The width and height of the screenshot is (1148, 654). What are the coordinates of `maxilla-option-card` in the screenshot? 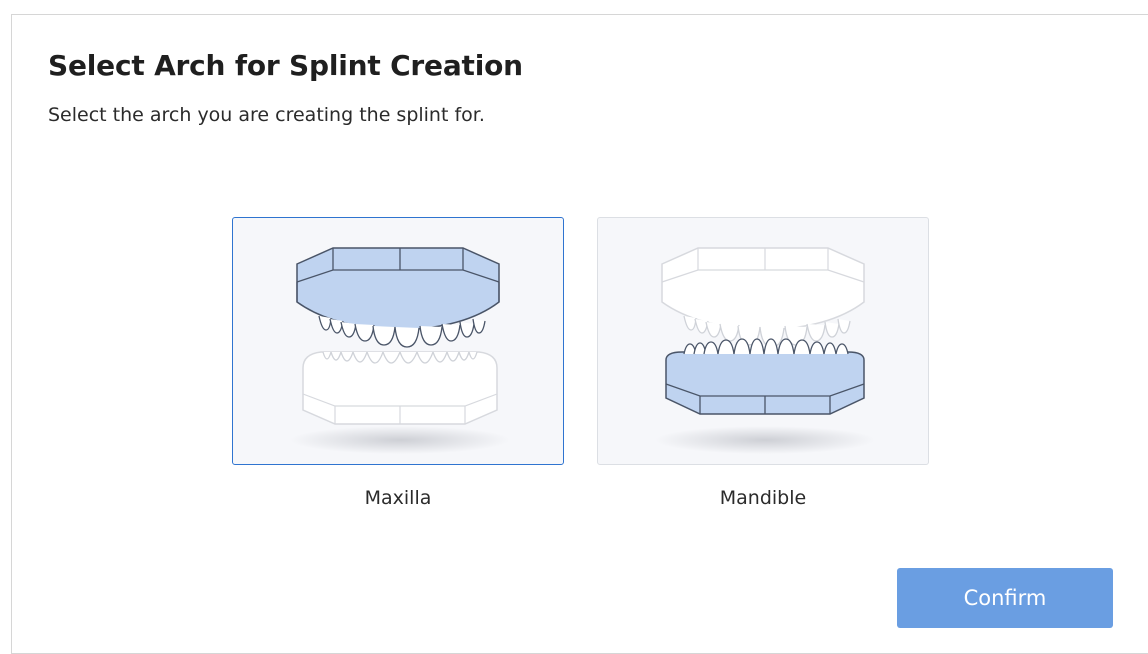 It's located at (398, 341).